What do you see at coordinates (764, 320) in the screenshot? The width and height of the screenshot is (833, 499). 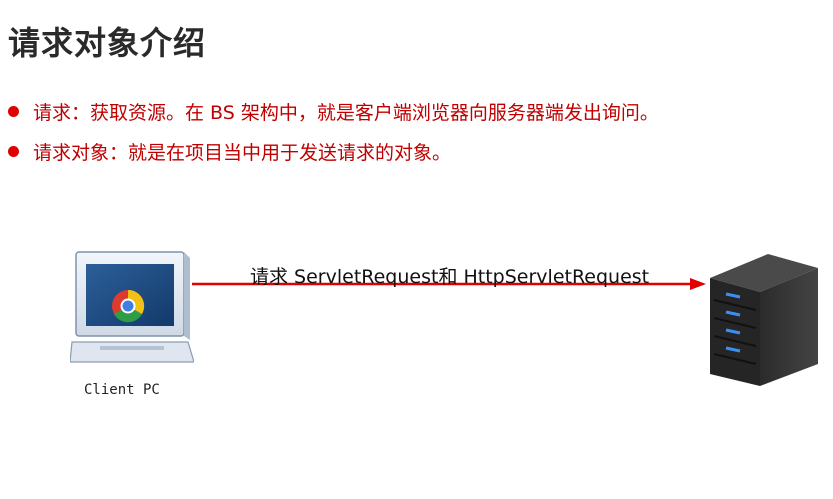 I see `server-tower-icon` at bounding box center [764, 320].